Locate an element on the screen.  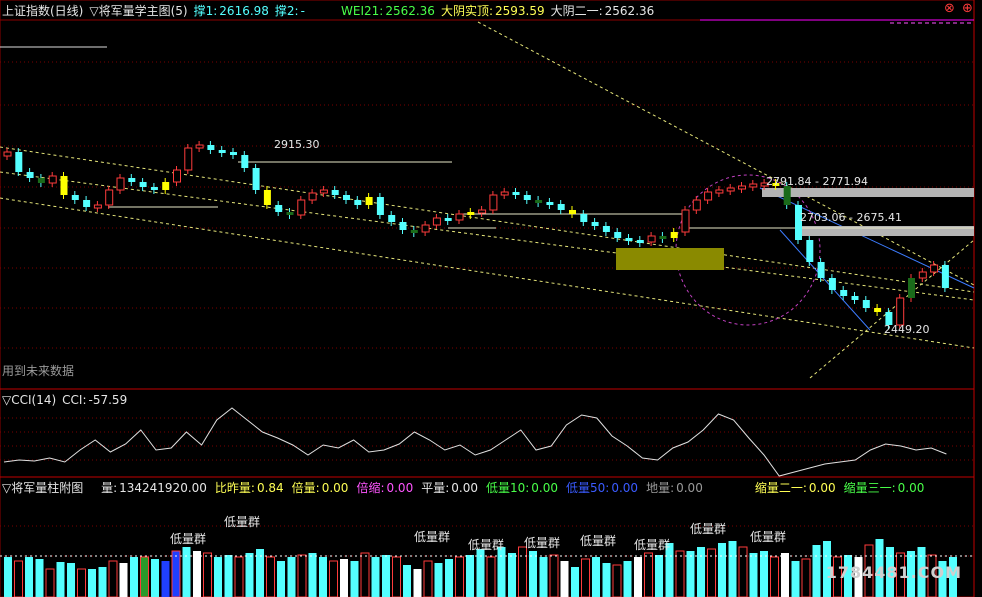
volume-item-label: 地量: is located at coordinates (660, 488).